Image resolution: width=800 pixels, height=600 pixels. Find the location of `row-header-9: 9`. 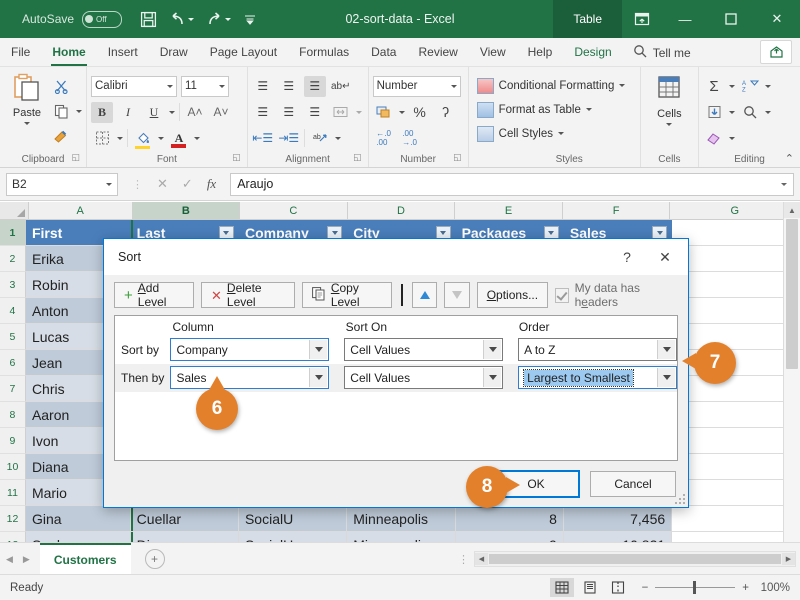

row-header-9: 9 is located at coordinates (13, 441).